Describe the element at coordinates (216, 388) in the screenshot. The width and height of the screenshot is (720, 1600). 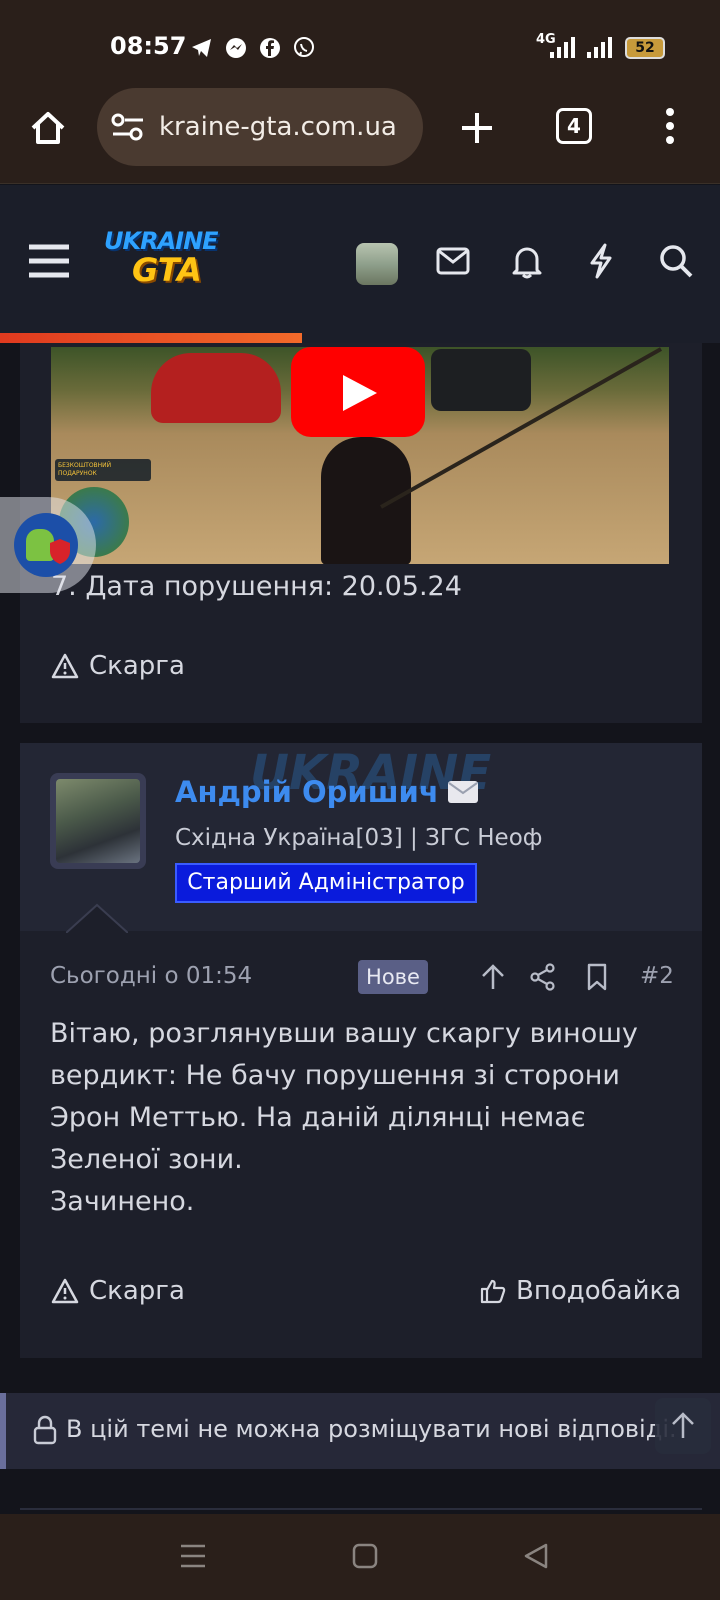
I see `red-car` at that location.